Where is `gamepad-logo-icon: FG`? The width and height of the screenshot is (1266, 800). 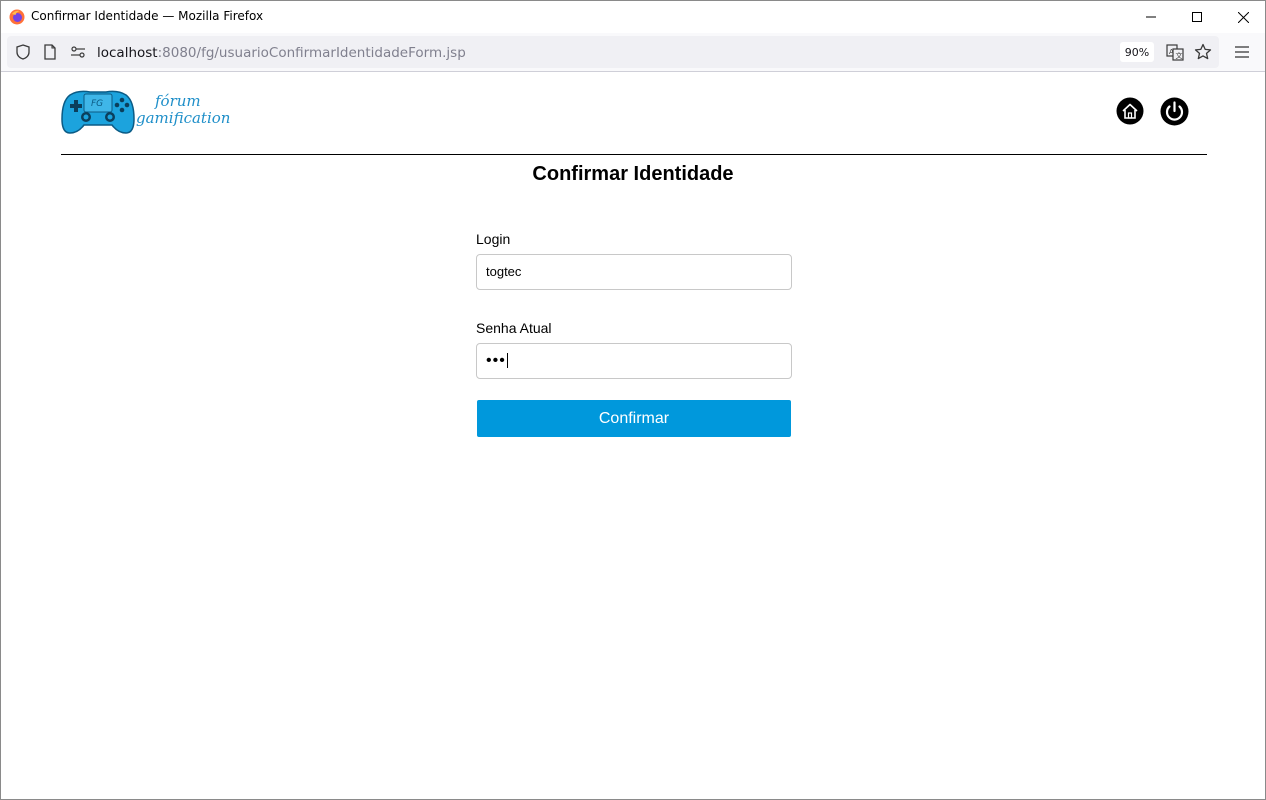
gamepad-logo-icon: FG is located at coordinates (98, 112).